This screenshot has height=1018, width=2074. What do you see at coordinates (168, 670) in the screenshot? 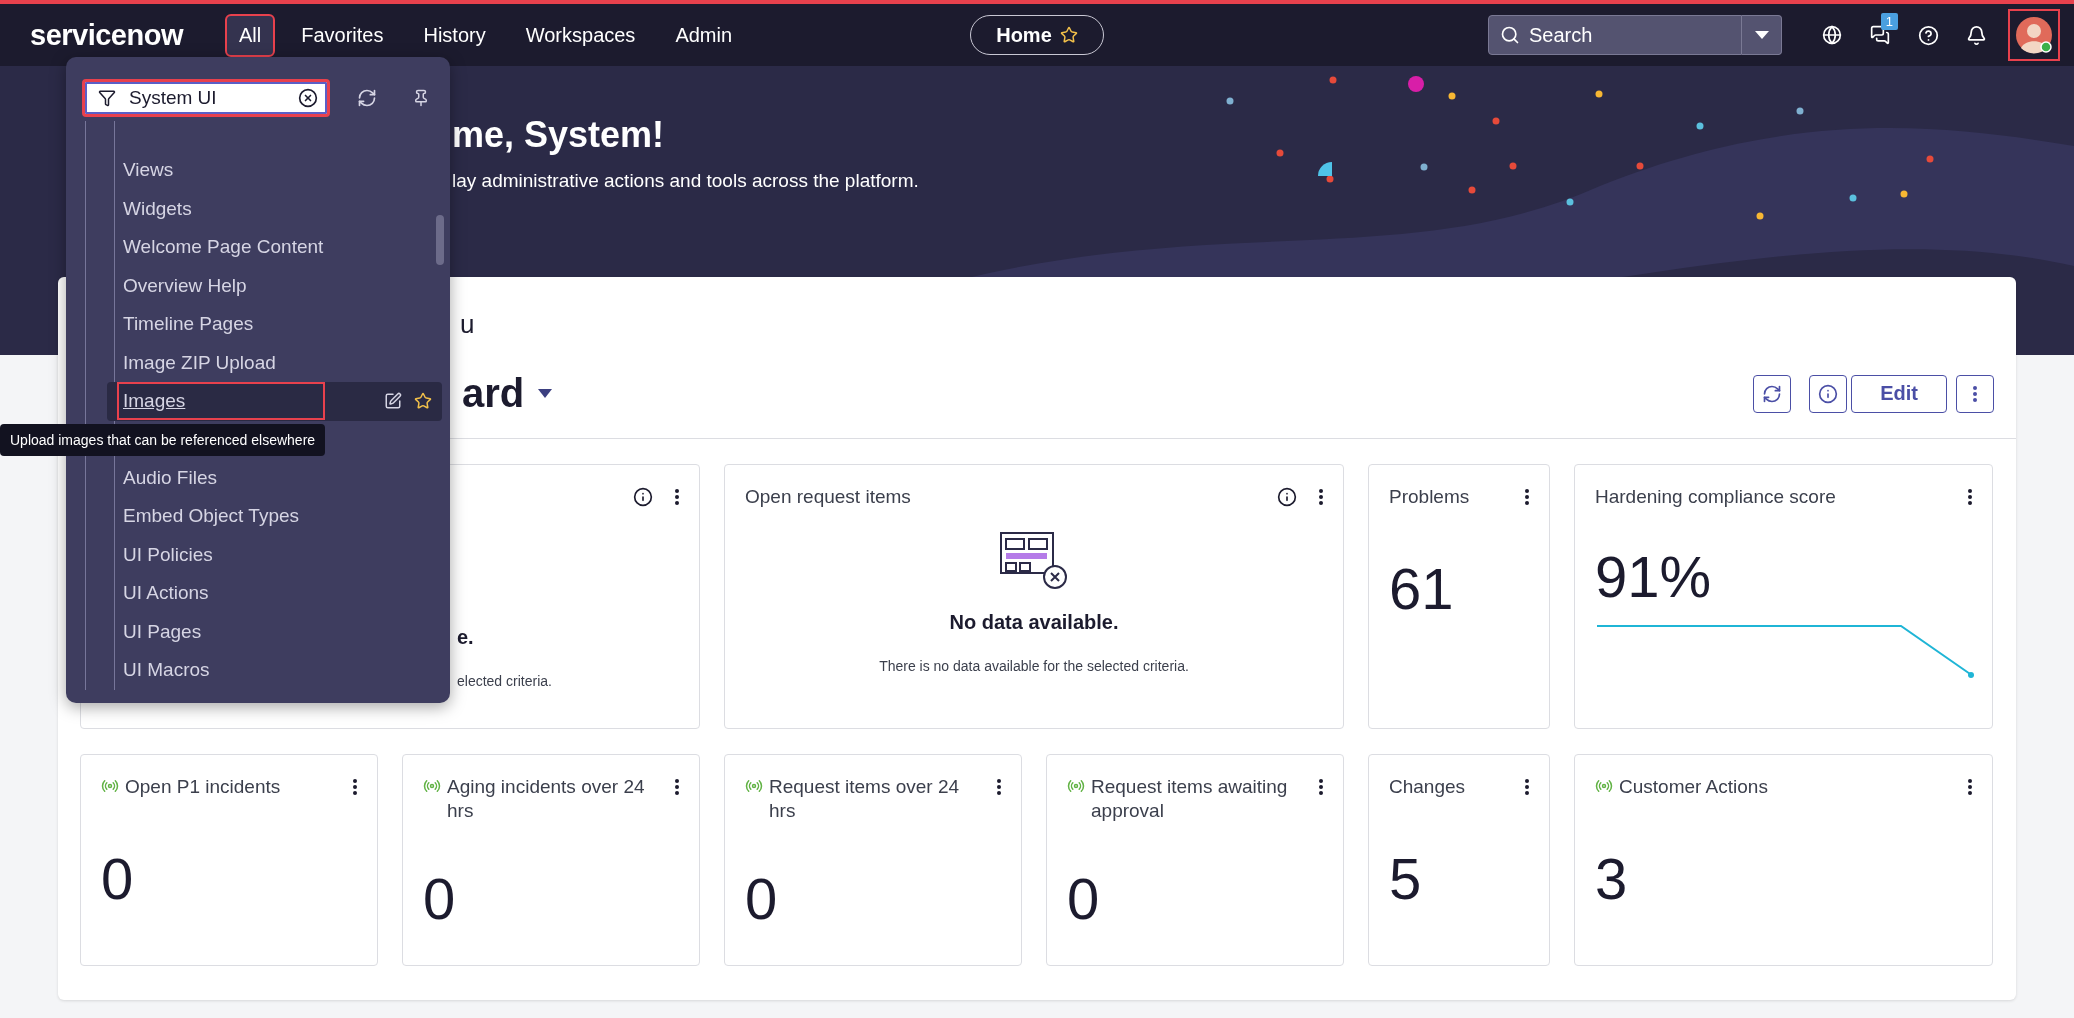
I see `menu-item: UI Macros` at bounding box center [168, 670].